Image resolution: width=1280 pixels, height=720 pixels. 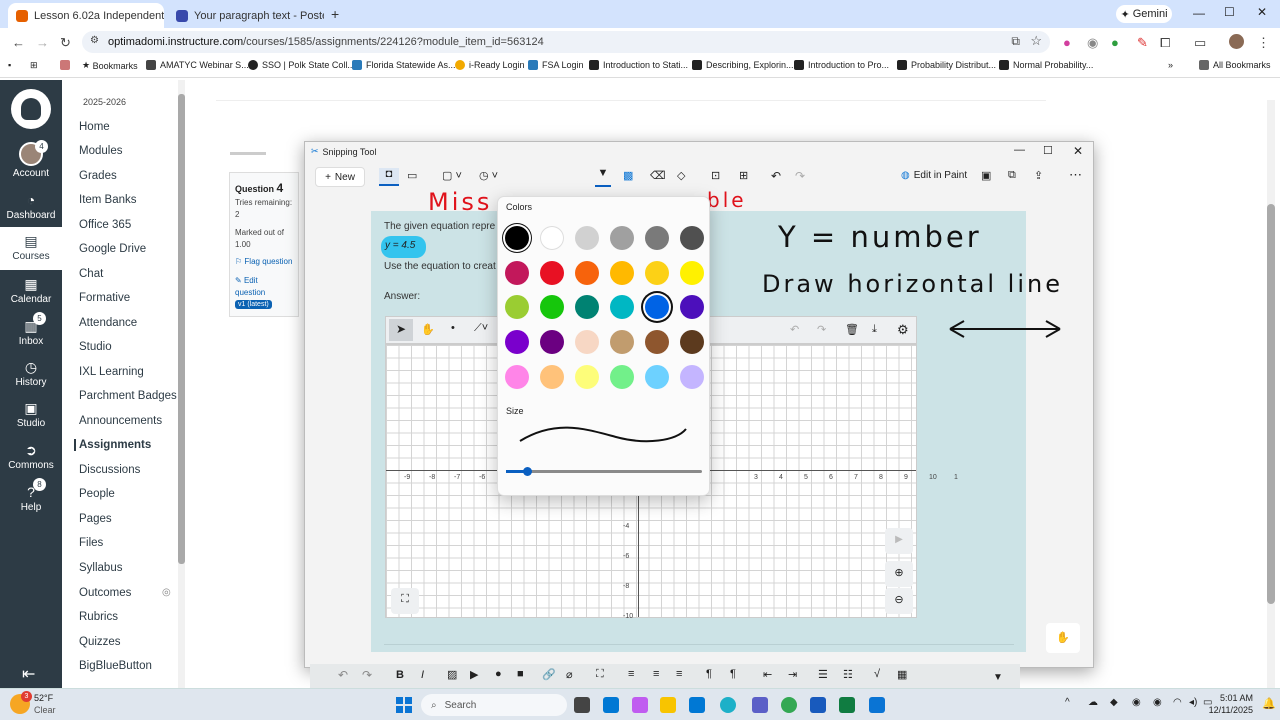 I want to click on image-icon: ▨, so click(x=452, y=674).